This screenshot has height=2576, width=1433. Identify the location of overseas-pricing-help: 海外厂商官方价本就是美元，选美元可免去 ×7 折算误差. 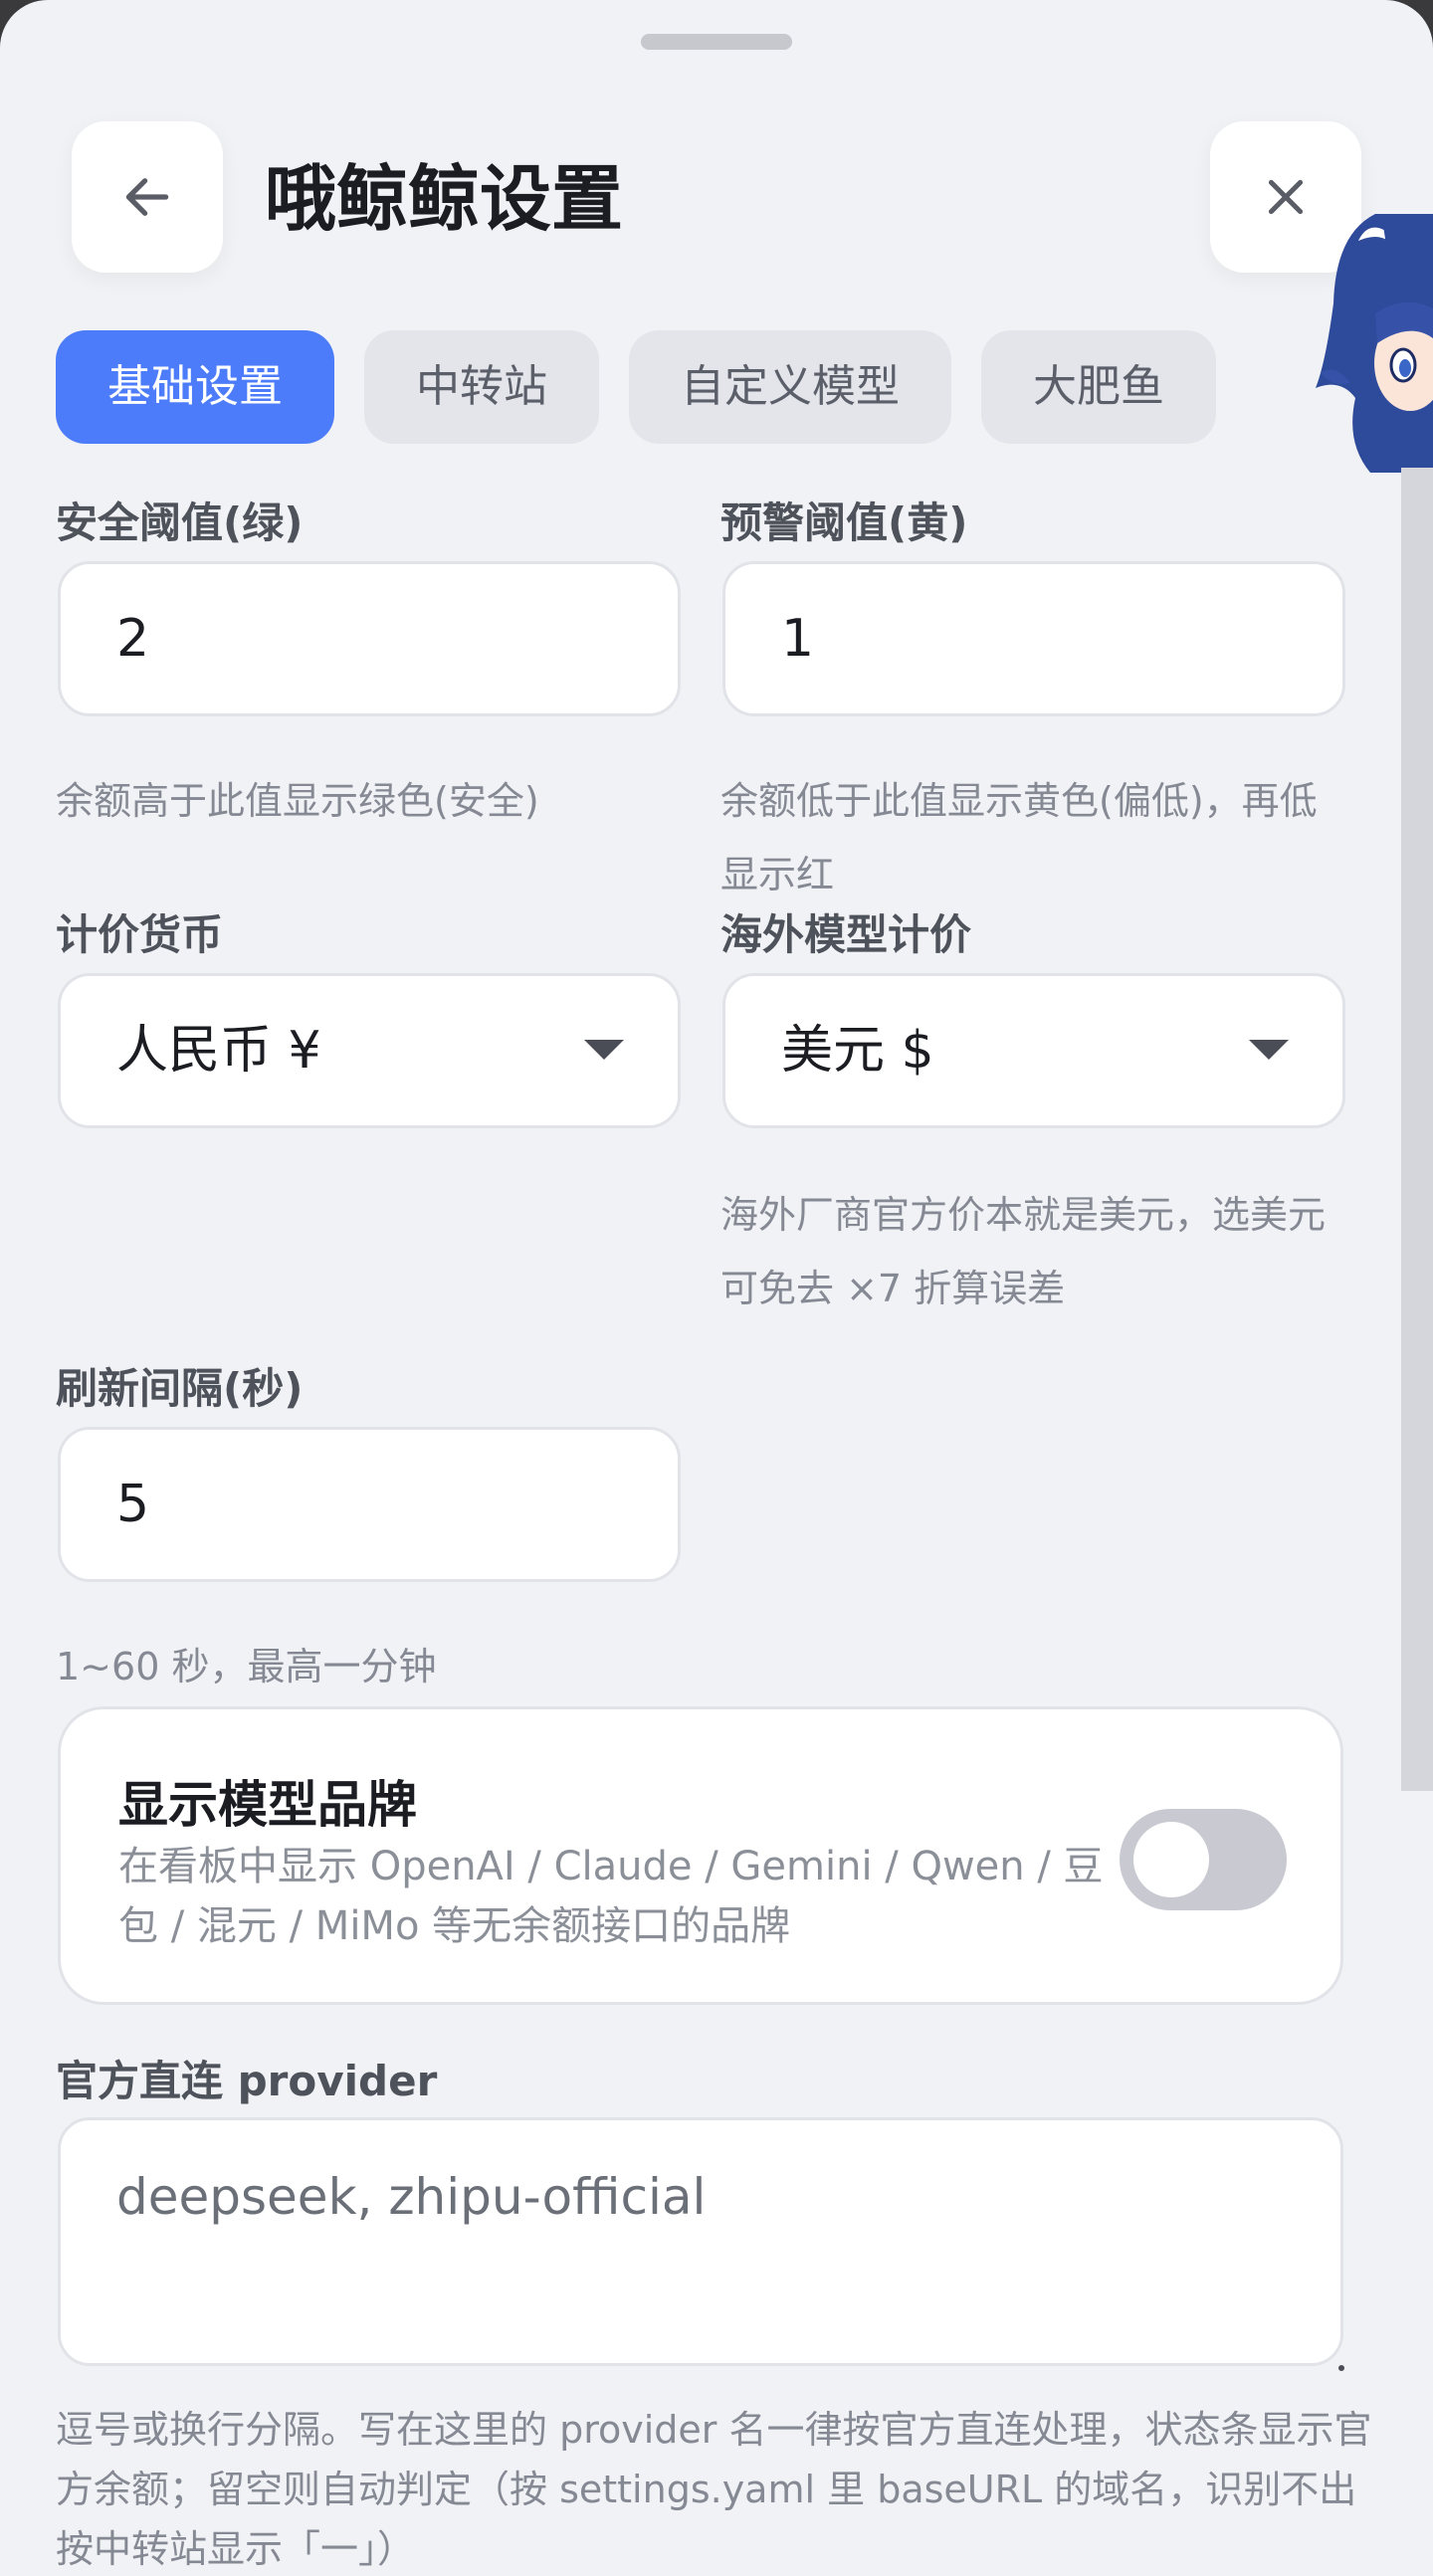
(1023, 1251).